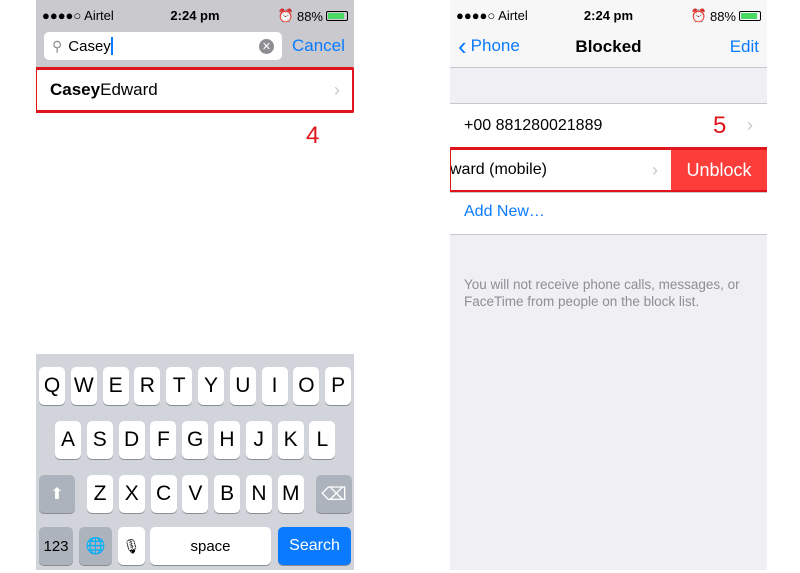  What do you see at coordinates (290, 494) in the screenshot?
I see `key-m: M` at bounding box center [290, 494].